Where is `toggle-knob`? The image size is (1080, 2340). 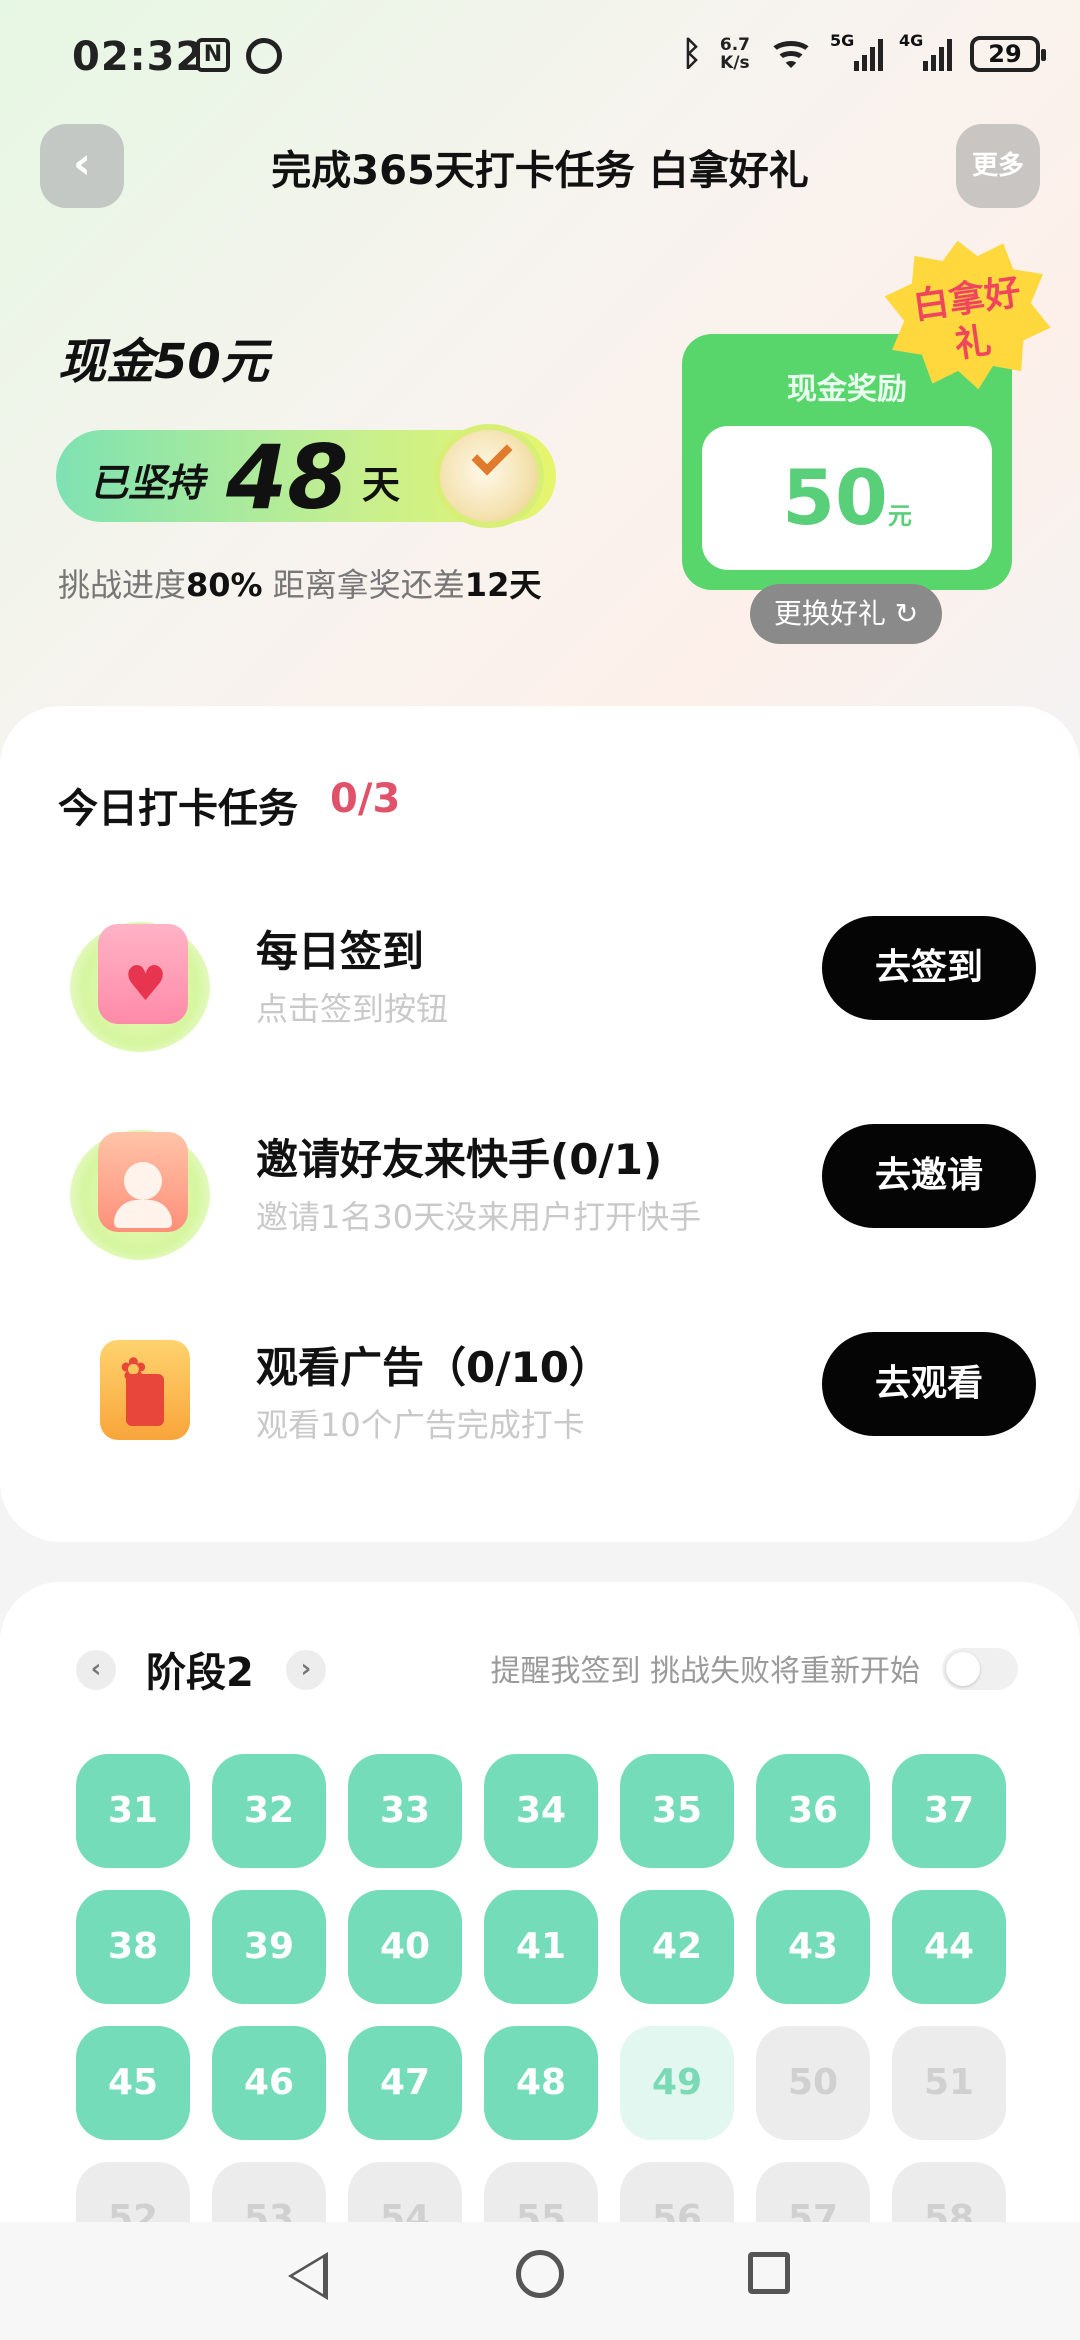 toggle-knob is located at coordinates (963, 1669).